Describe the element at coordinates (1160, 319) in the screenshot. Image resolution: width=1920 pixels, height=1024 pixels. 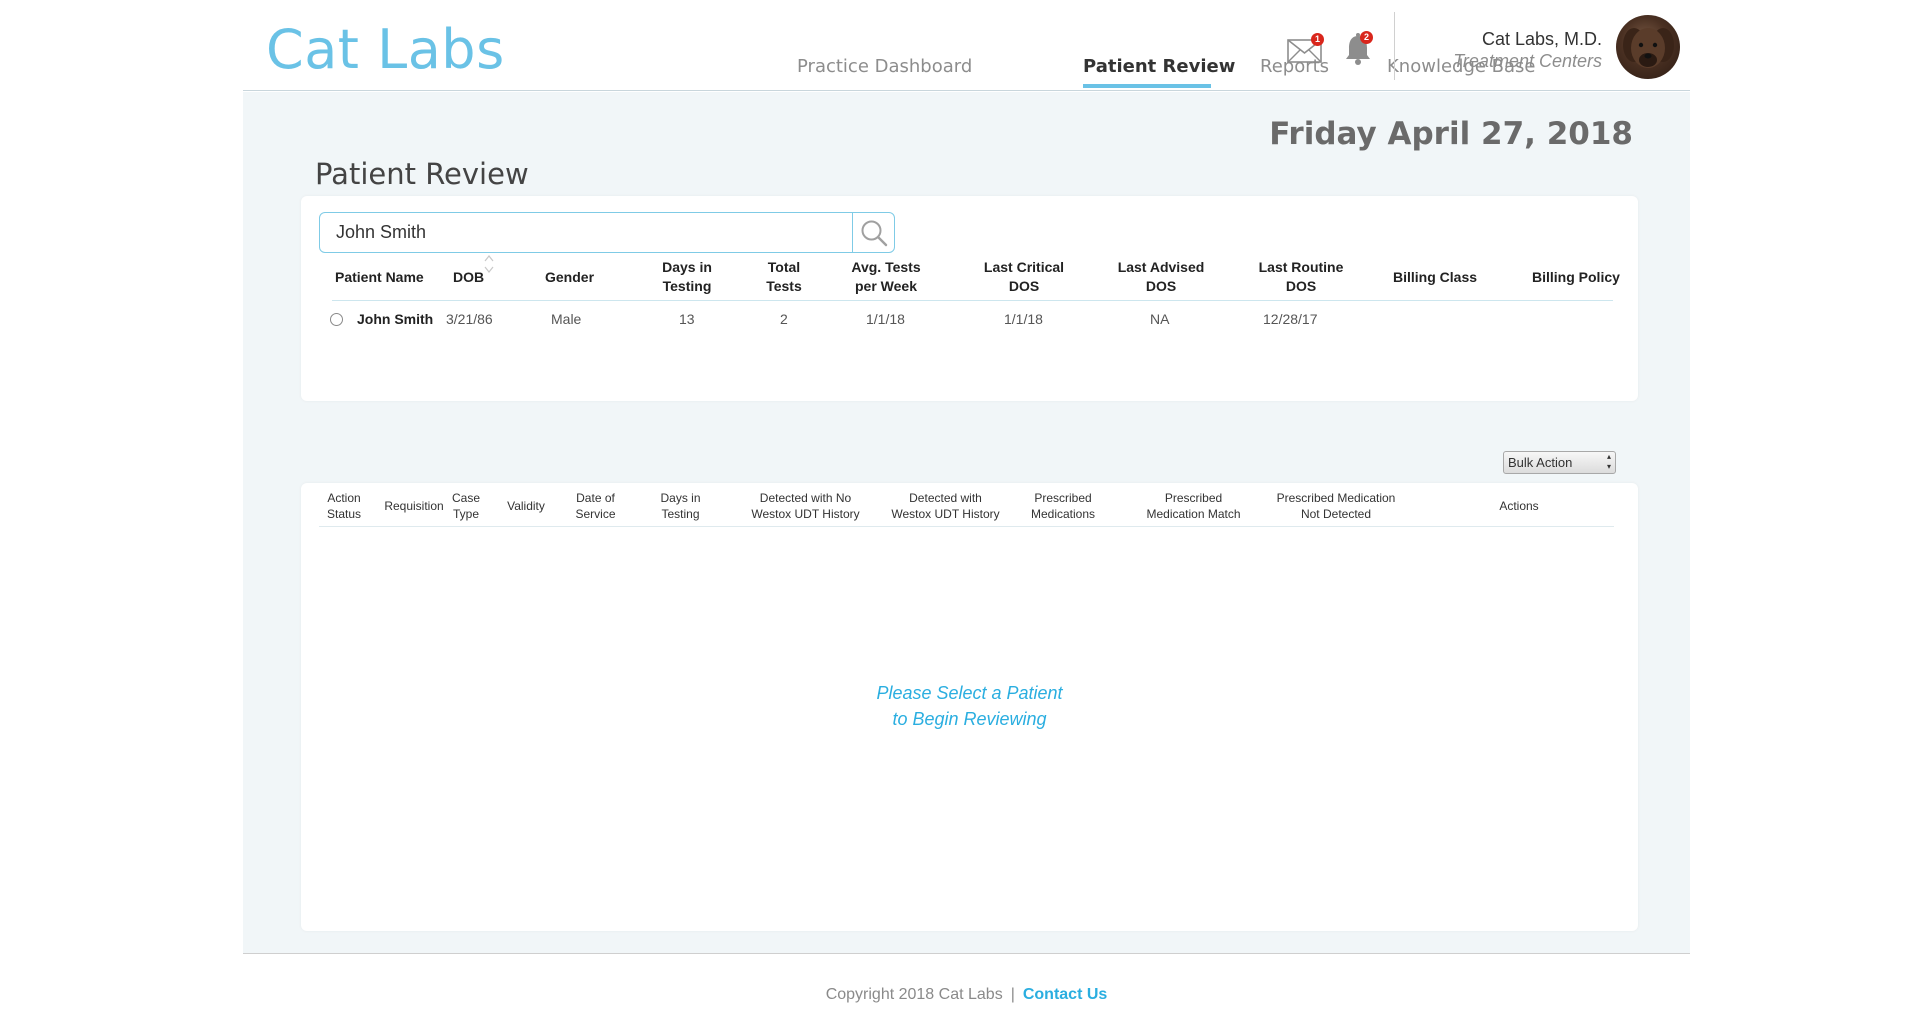
I see `cell-last-advised-dos: NA` at that location.